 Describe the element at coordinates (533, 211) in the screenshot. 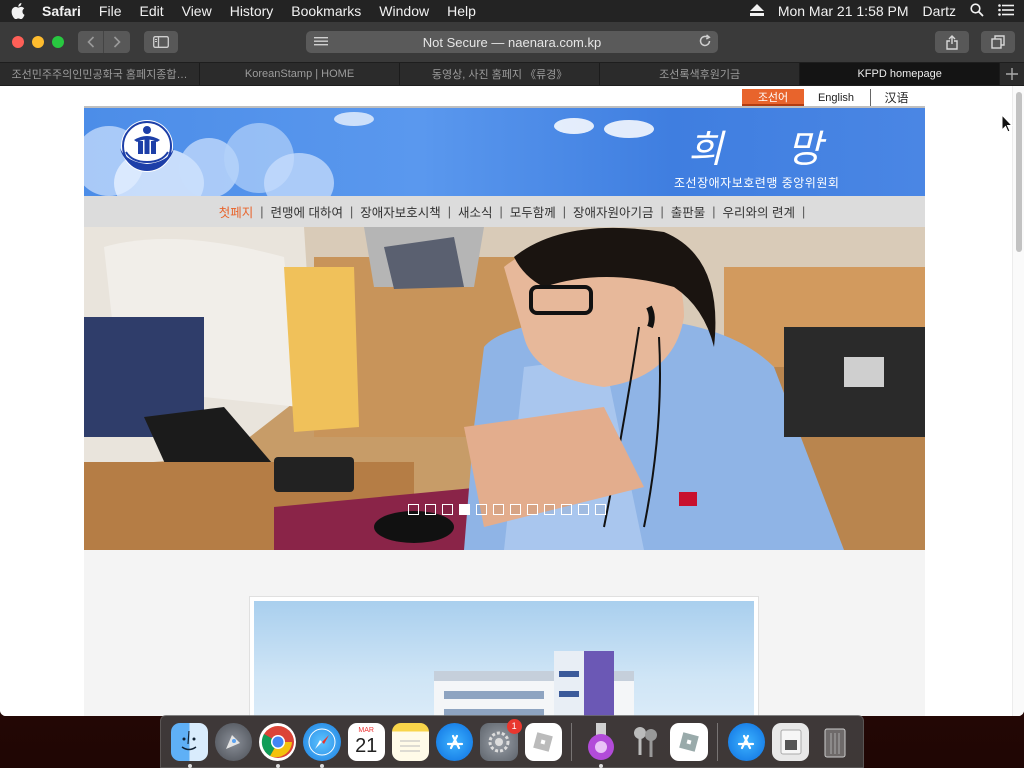

I see `nav-all-together: 모두함께` at that location.